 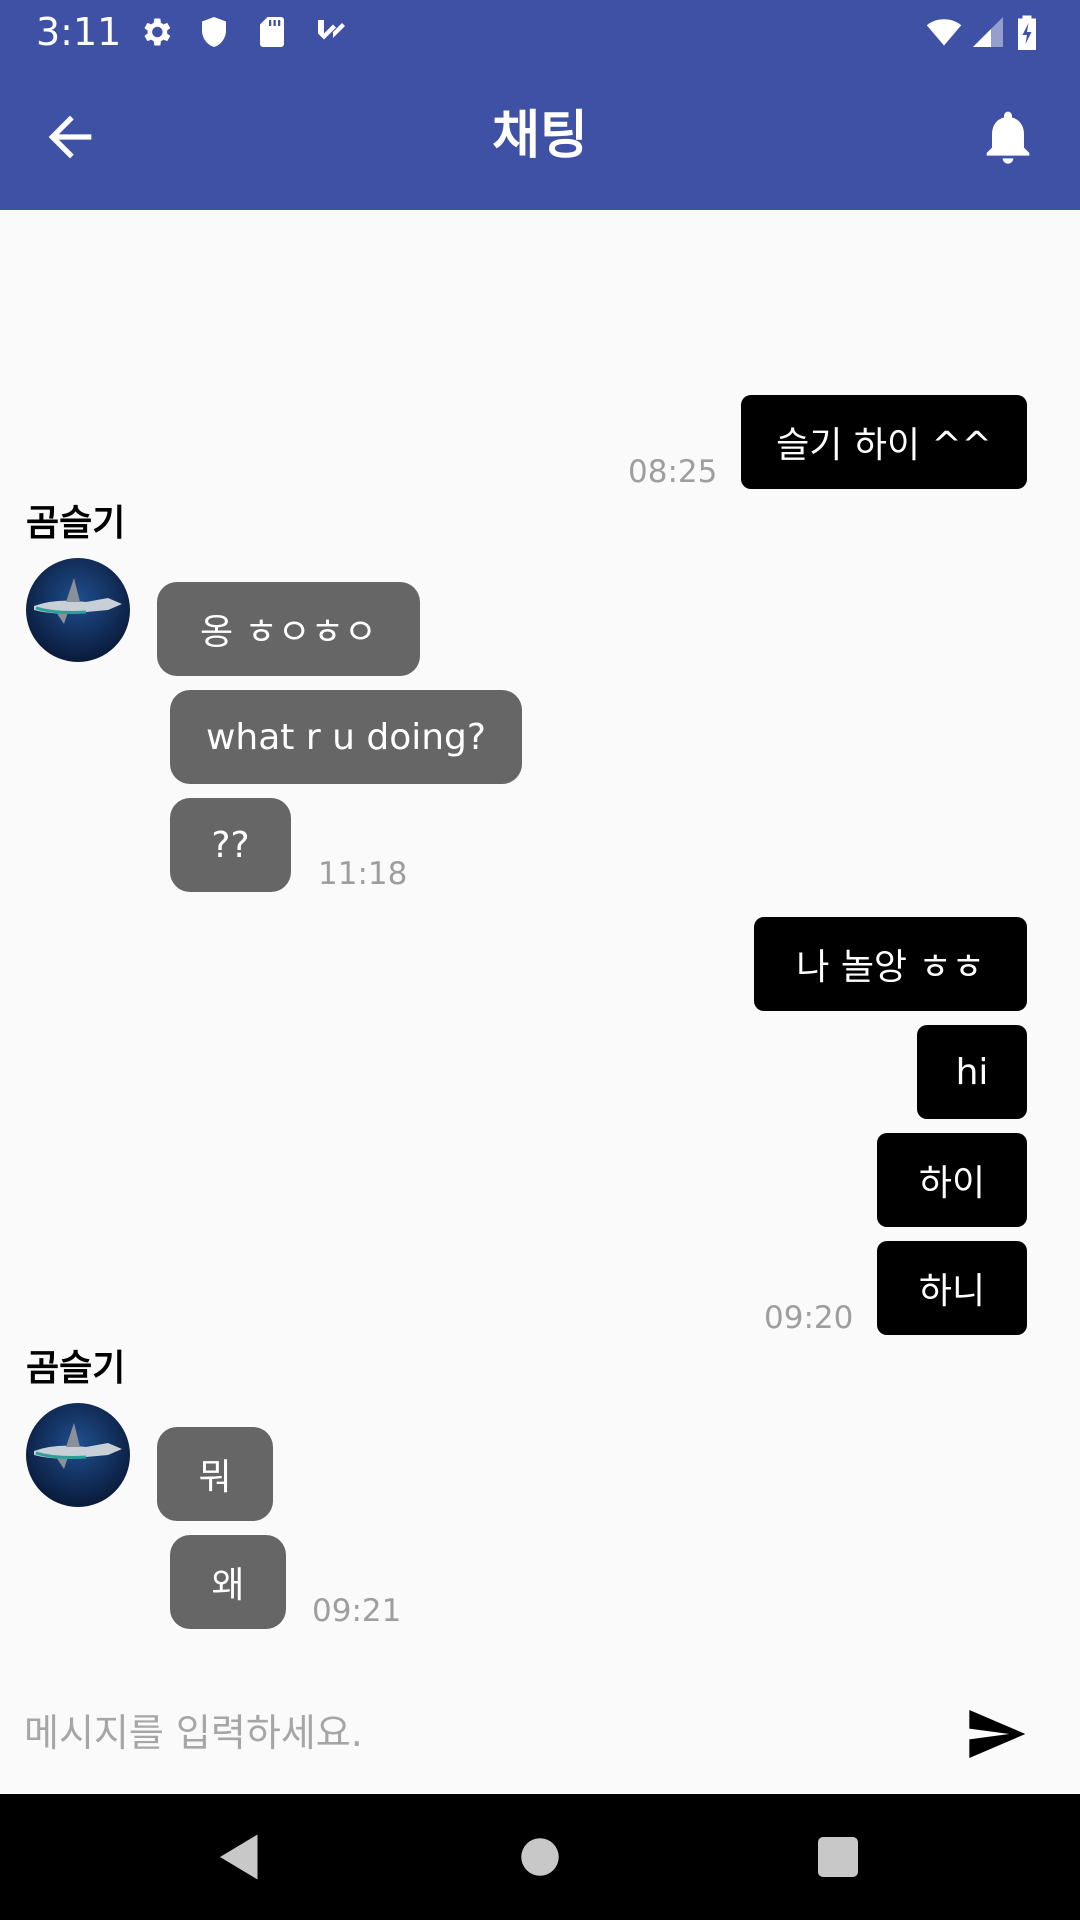 I want to click on my-message-bubble: hi, so click(x=972, y=1072).